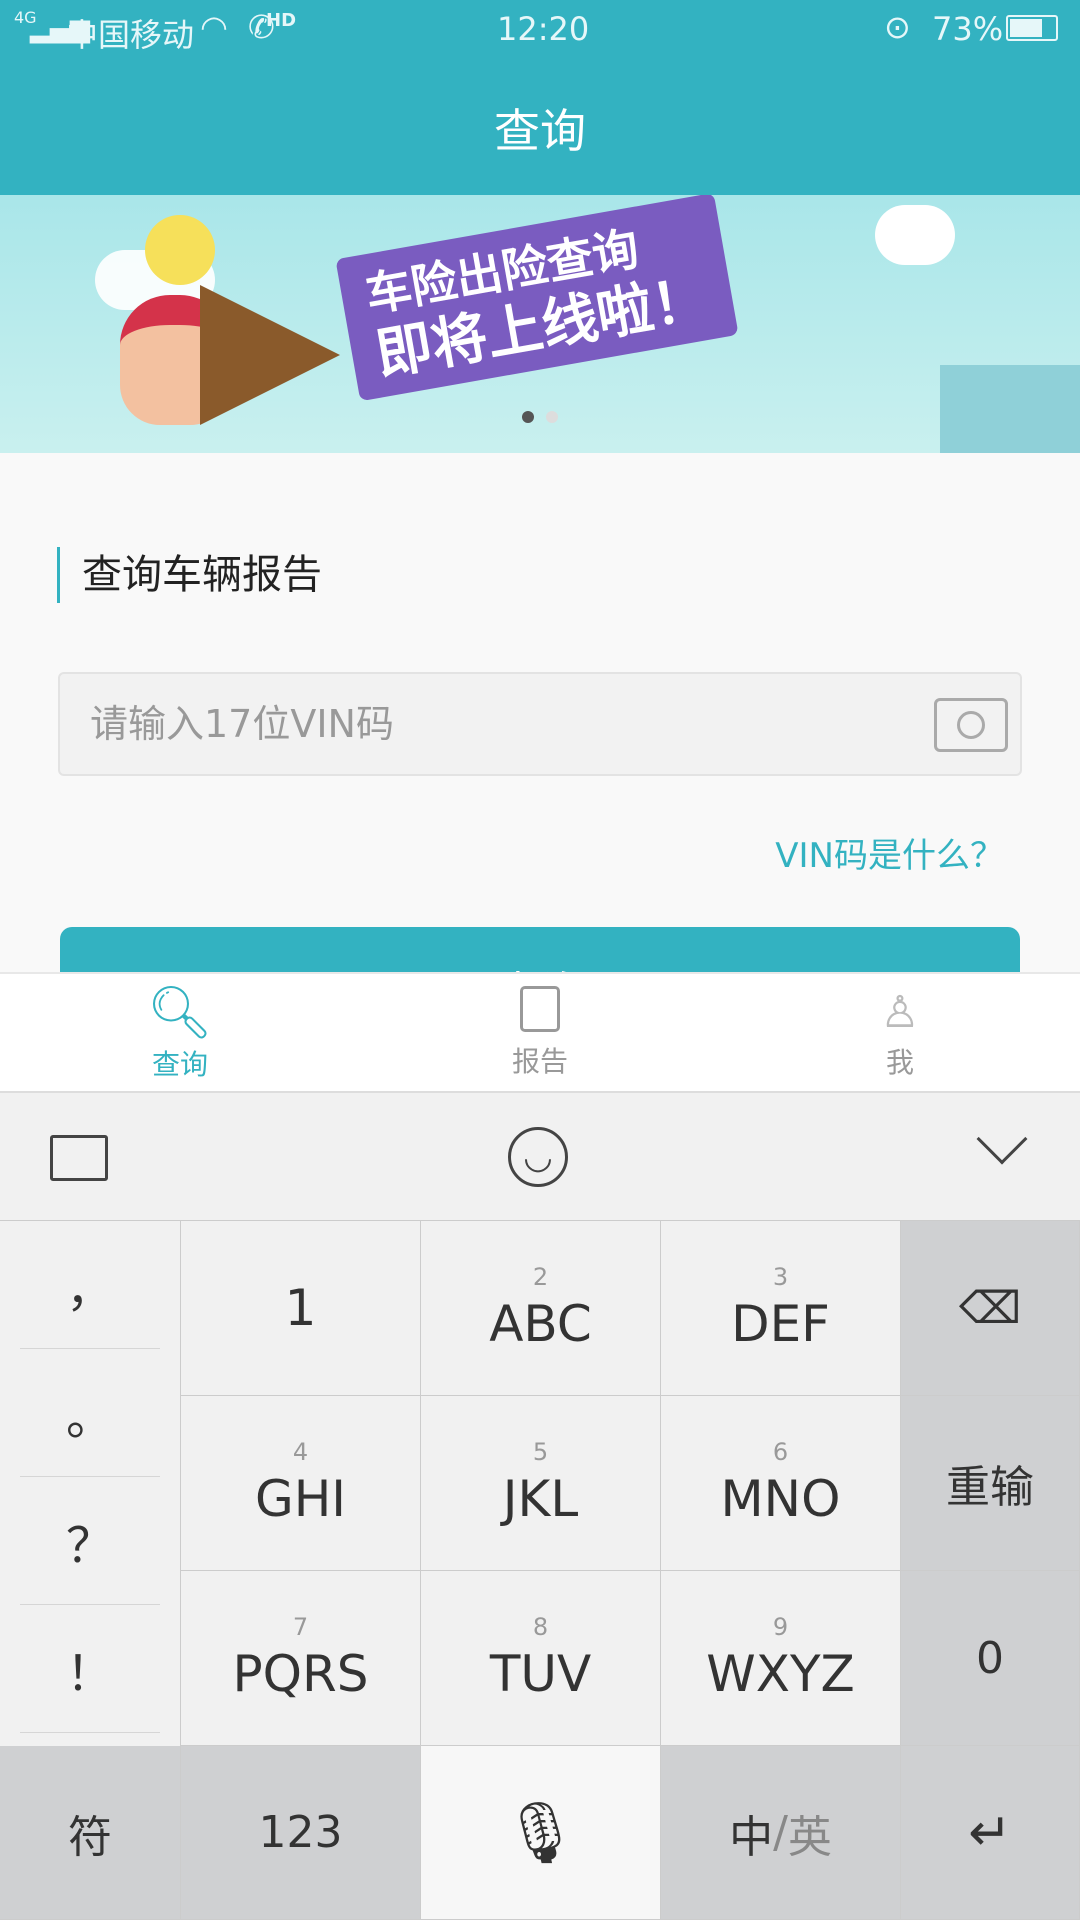 This screenshot has width=1080, height=1920. I want to click on voice-key: 🎙︎, so click(541, 1833).